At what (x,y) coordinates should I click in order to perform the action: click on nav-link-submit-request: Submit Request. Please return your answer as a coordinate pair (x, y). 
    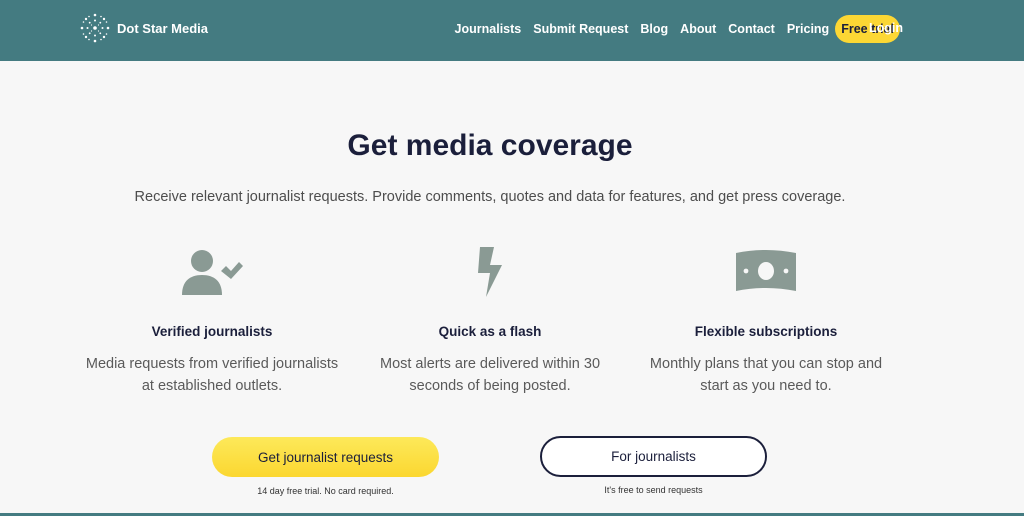
    Looking at the image, I should click on (580, 29).